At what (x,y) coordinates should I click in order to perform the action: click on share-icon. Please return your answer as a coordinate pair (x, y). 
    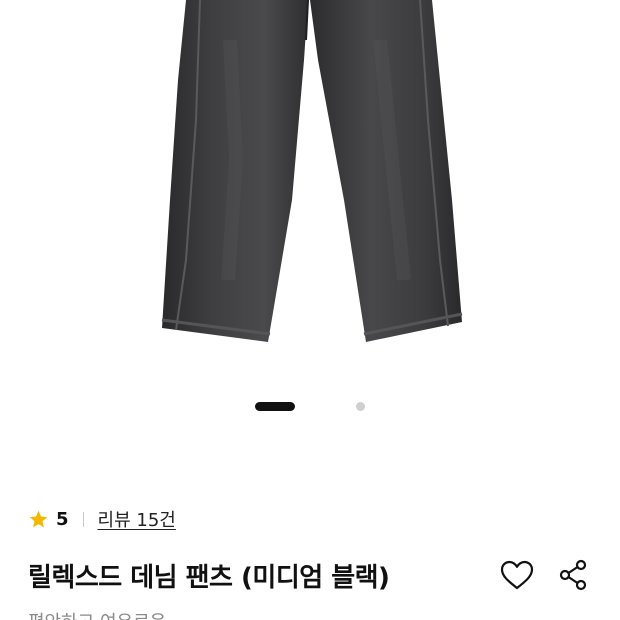
    Looking at the image, I should click on (573, 575).